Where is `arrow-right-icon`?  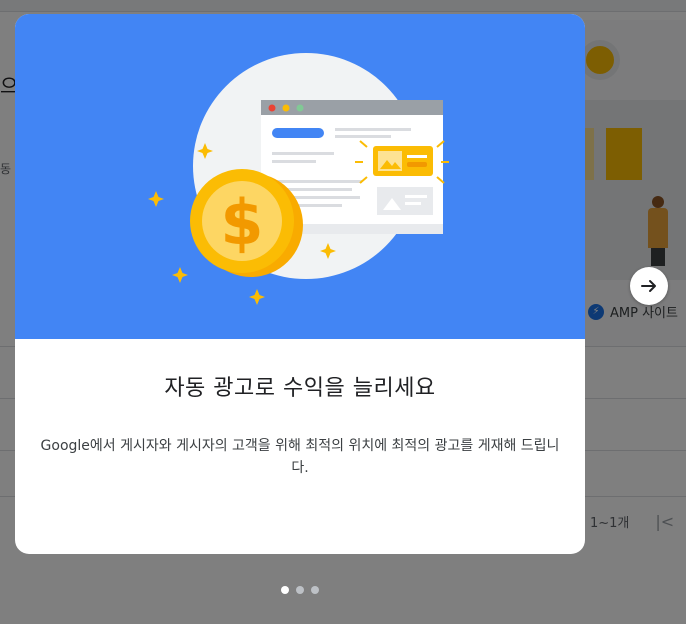 arrow-right-icon is located at coordinates (648, 286).